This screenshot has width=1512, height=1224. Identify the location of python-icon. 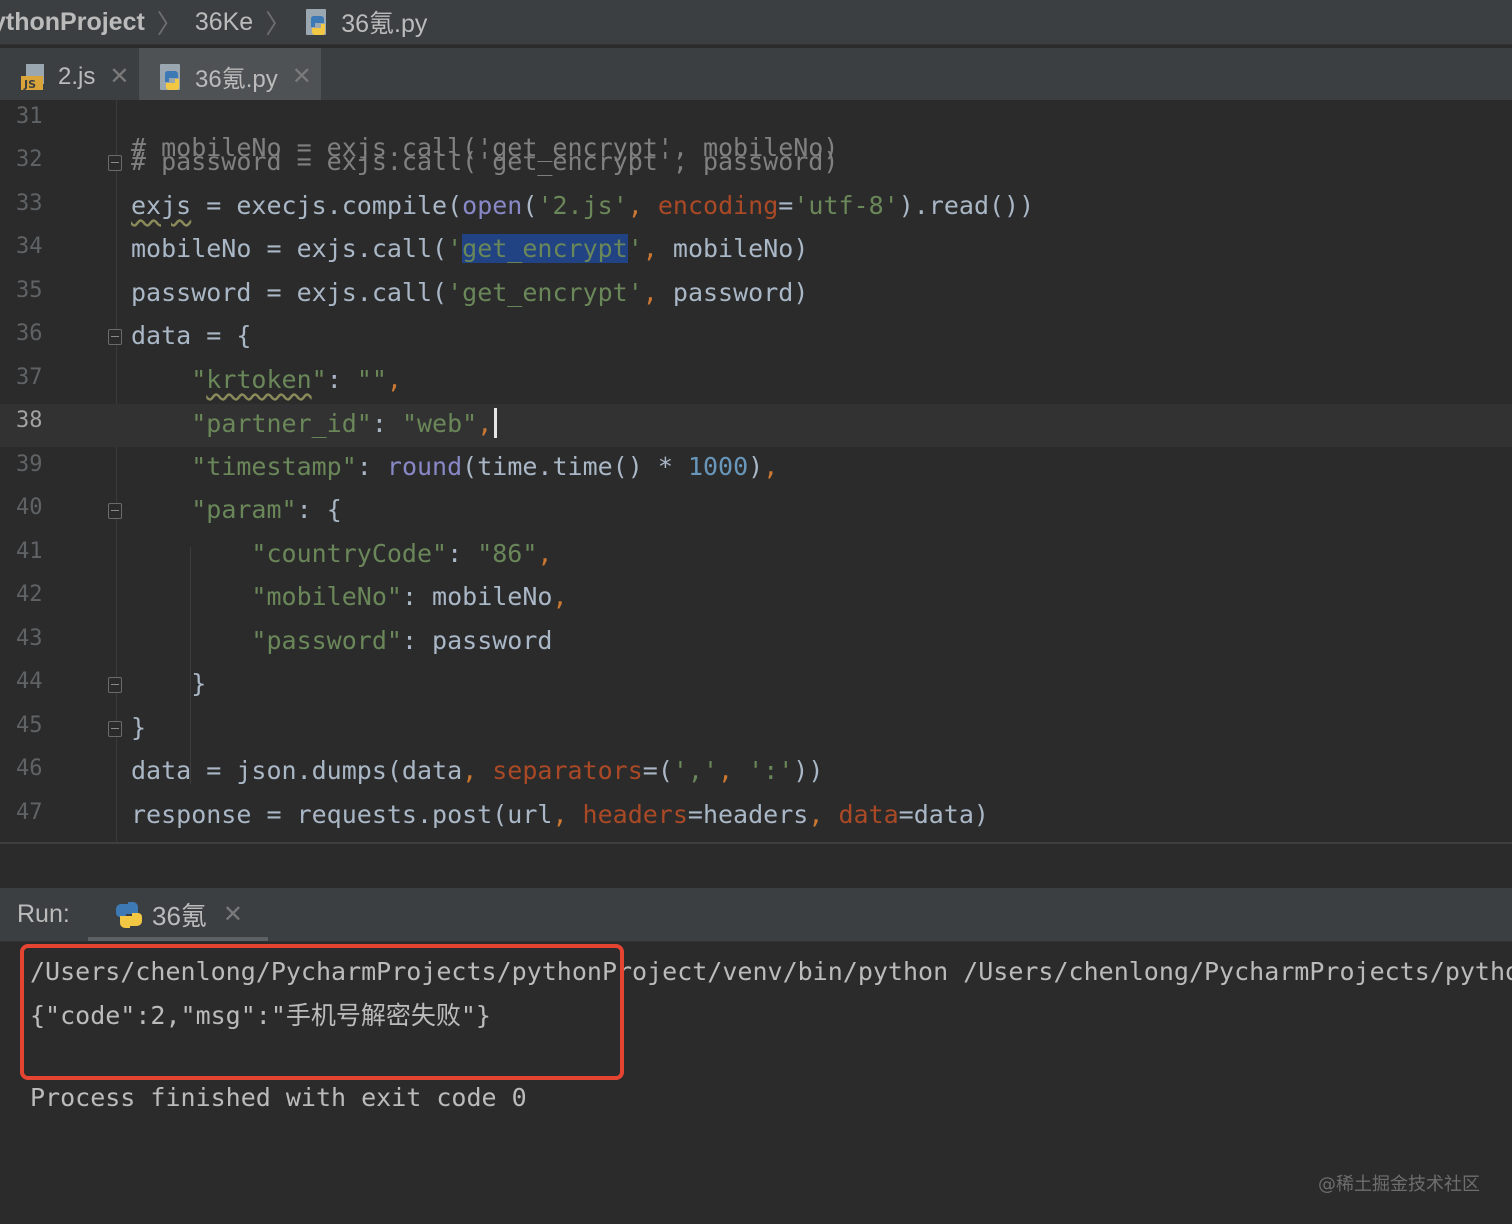
(129, 915).